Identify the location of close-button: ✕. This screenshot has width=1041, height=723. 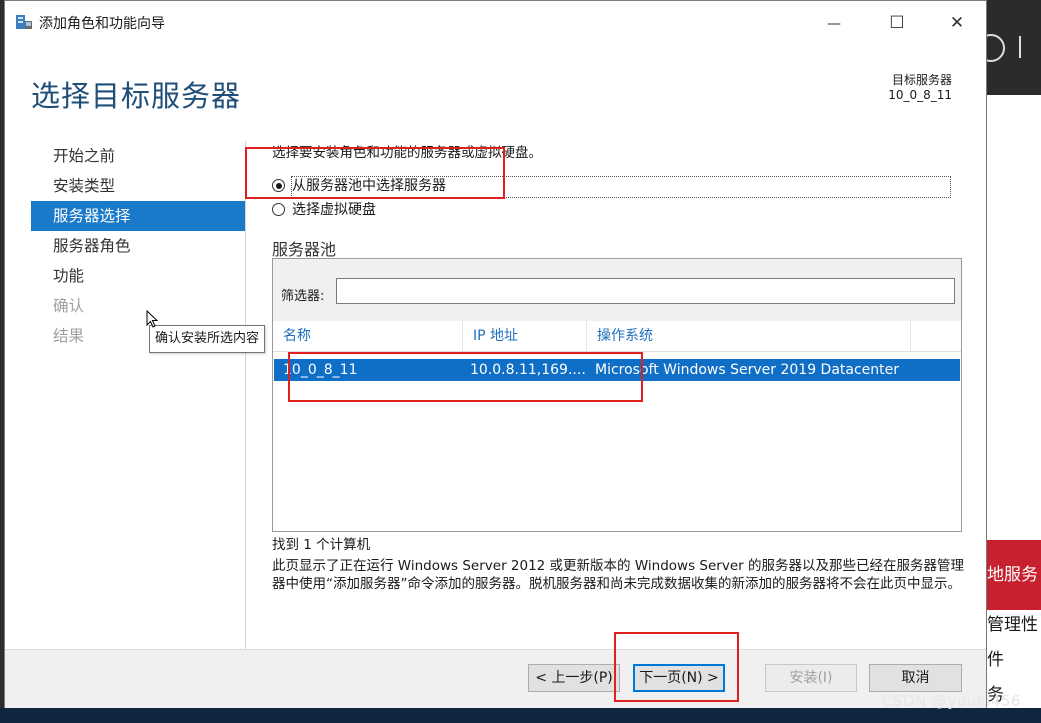
(957, 23).